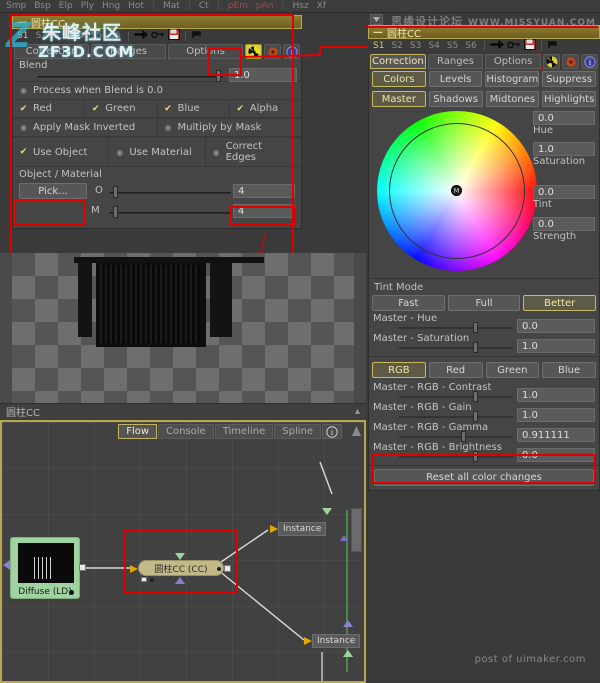 The height and width of the screenshot is (683, 600). I want to click on master-saturation-row: Master - Saturation 1.0, so click(484, 343).